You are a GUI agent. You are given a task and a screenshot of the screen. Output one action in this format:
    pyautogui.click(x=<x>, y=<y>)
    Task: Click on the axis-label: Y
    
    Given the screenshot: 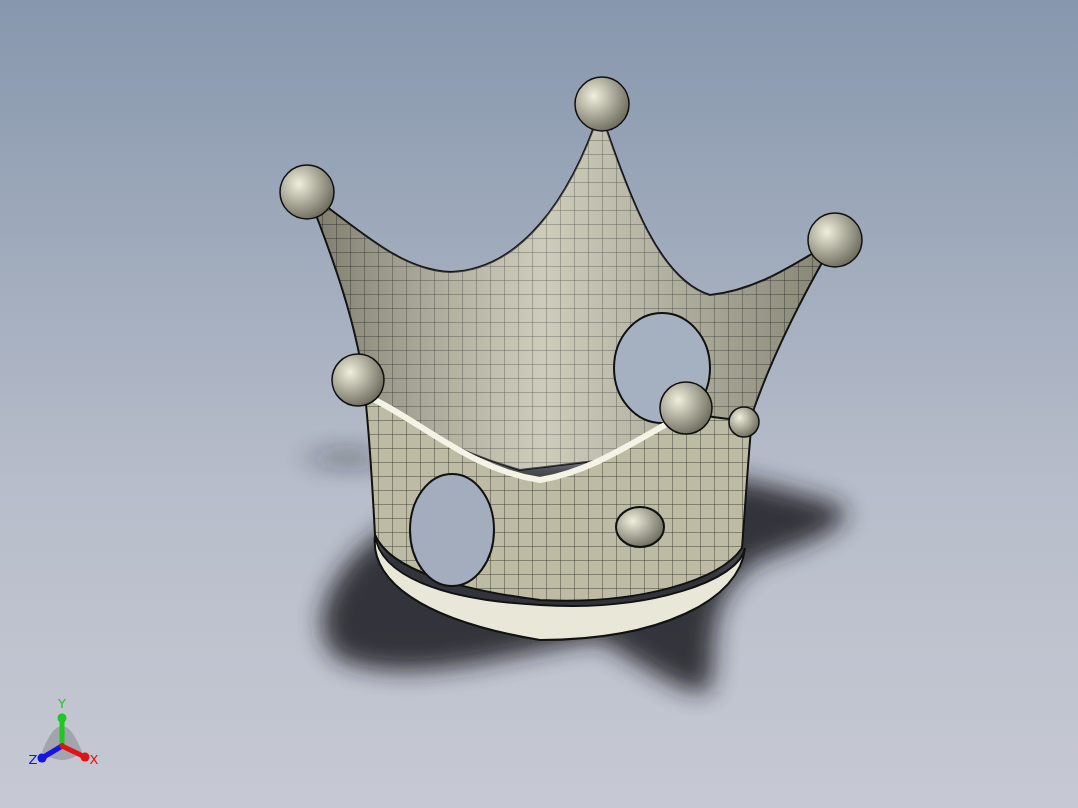 What is the action you would take?
    pyautogui.click(x=62, y=703)
    